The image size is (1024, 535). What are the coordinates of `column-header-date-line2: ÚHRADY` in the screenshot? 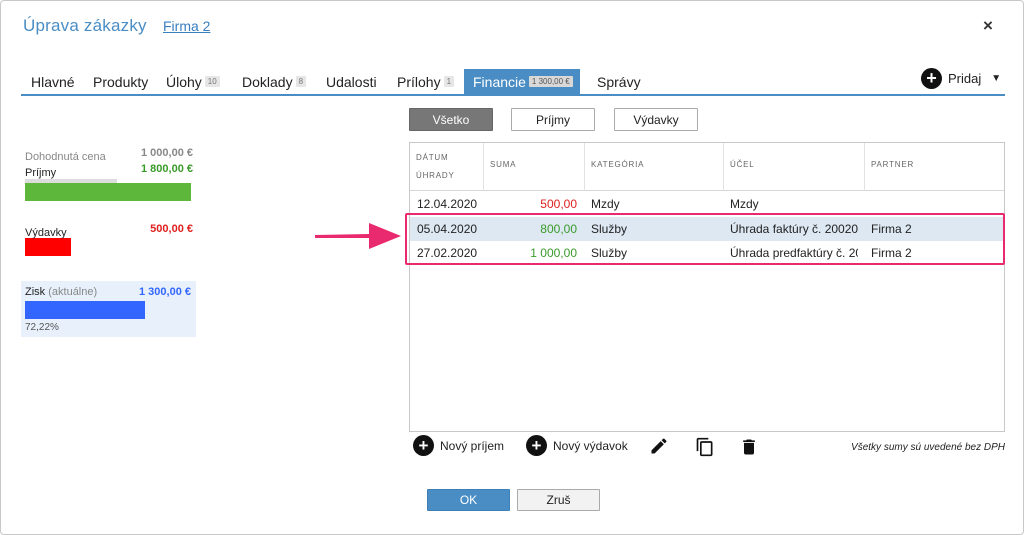 It's located at (435, 175).